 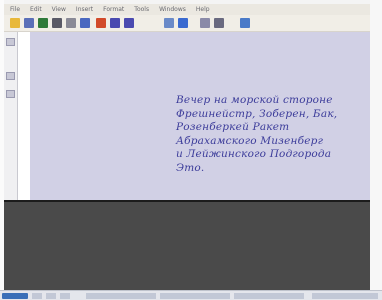 I want to click on menu-view: View, so click(x=59, y=9).